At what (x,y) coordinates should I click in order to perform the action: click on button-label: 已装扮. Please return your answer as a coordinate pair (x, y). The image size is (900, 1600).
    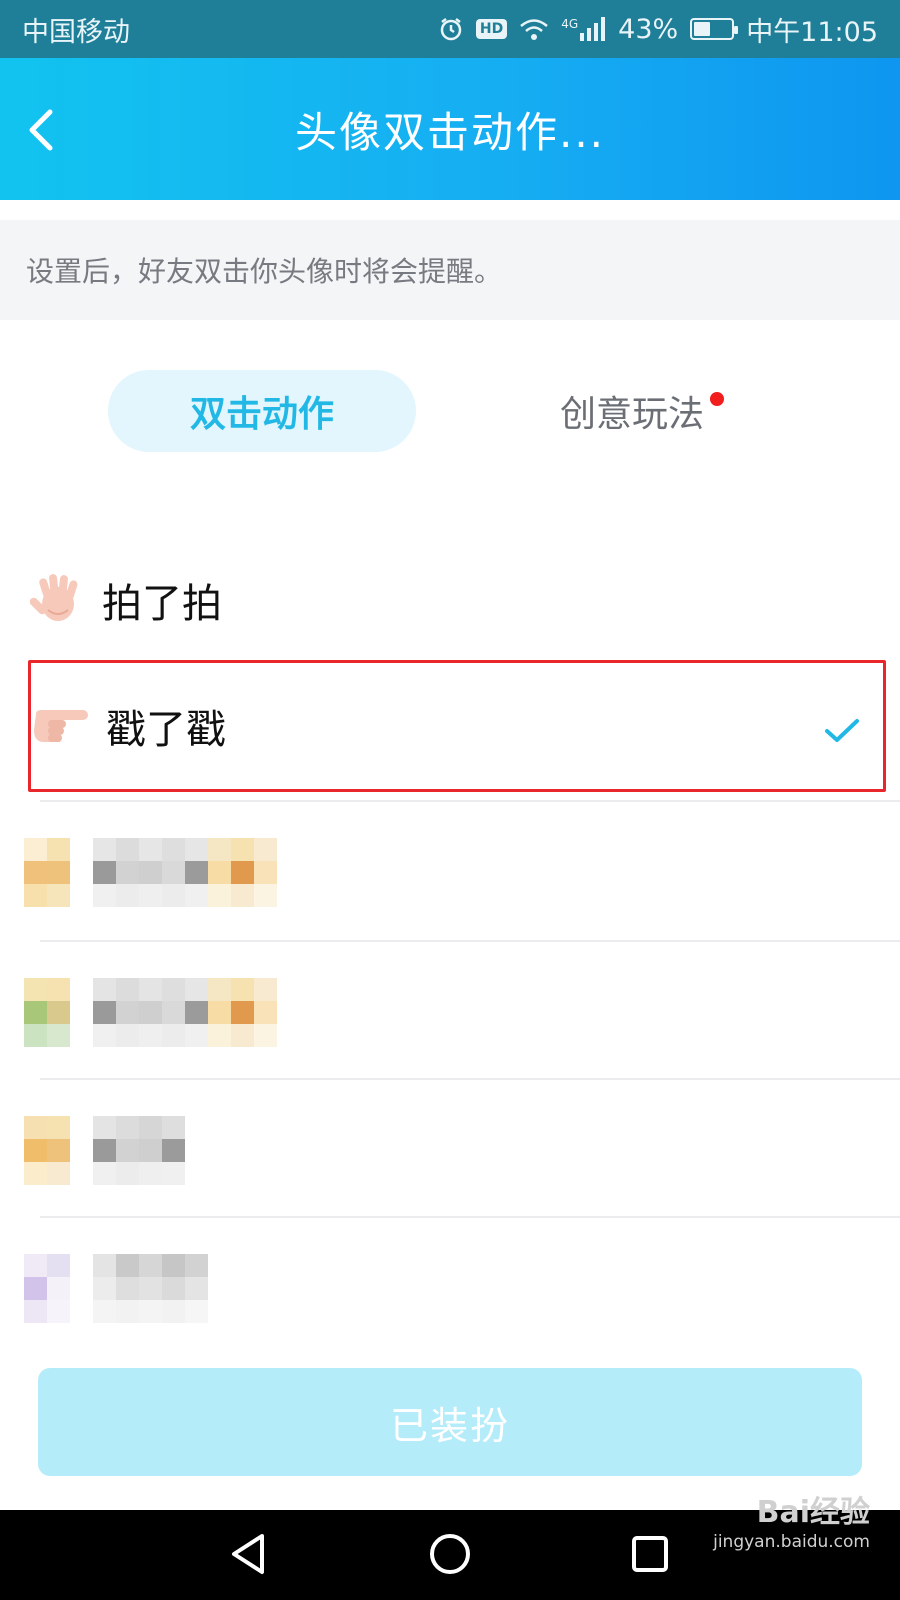
    Looking at the image, I should click on (449, 1425).